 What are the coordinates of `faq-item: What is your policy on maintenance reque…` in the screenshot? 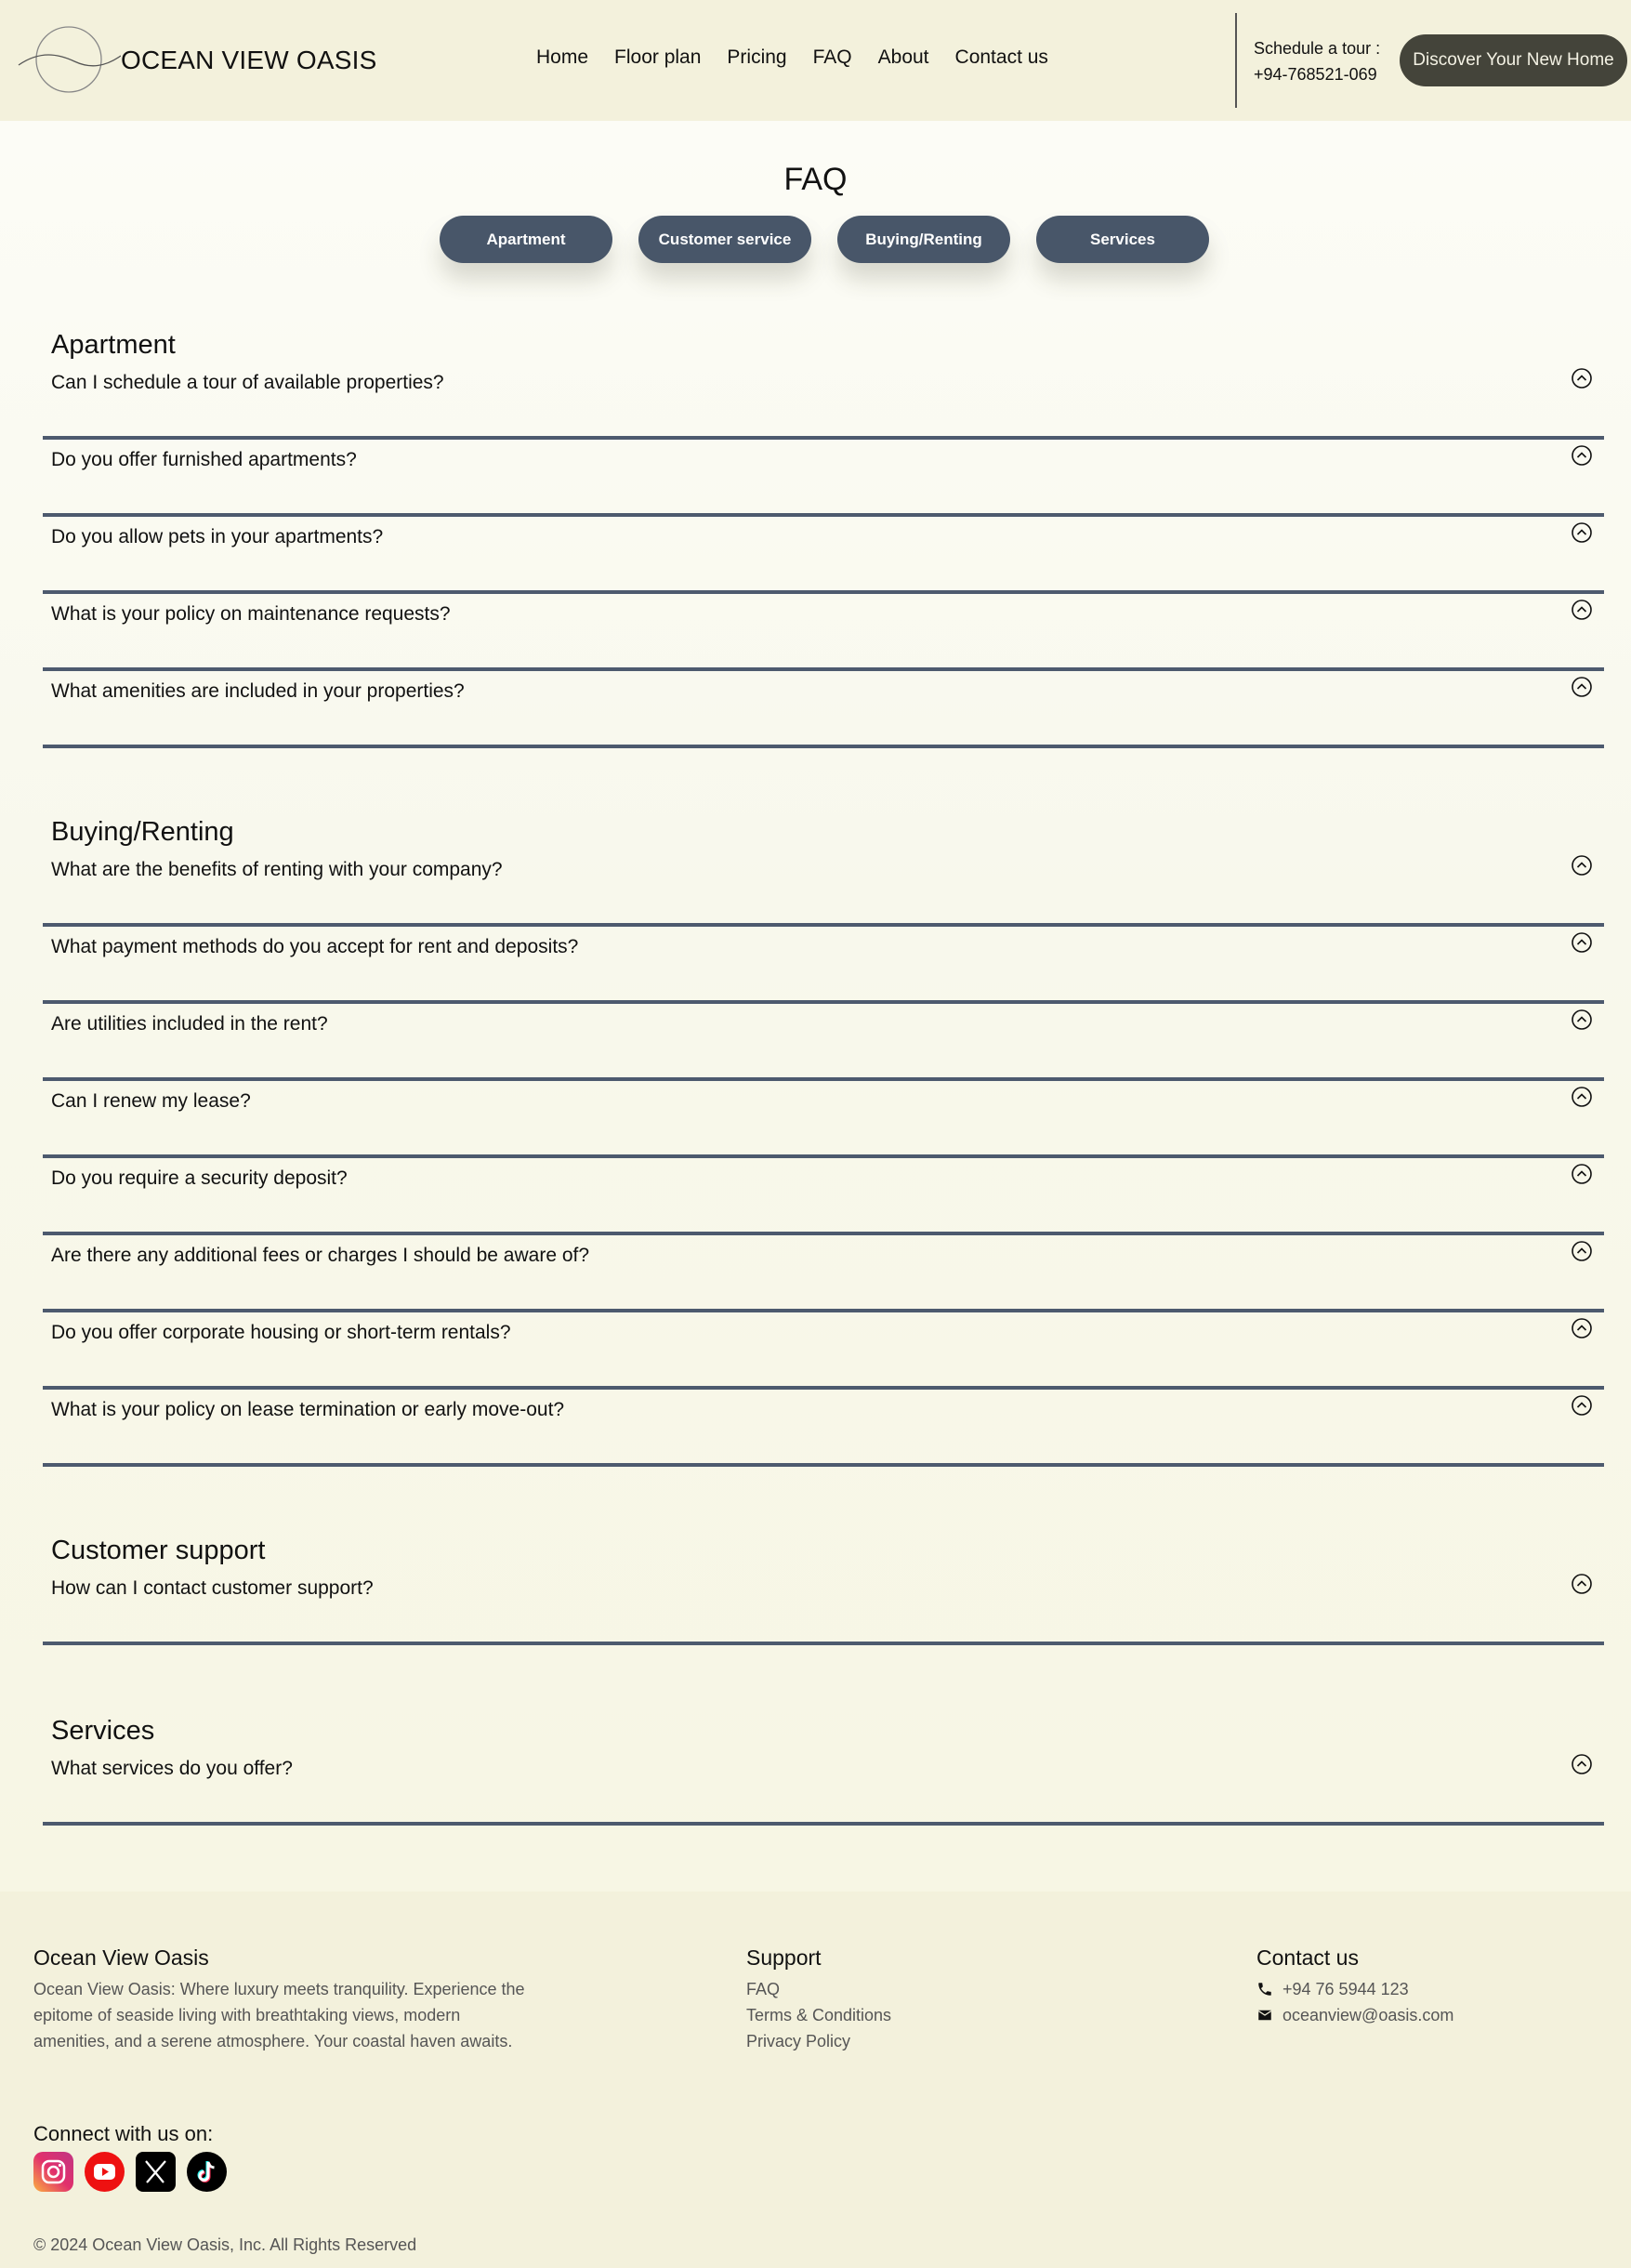 It's located at (824, 632).